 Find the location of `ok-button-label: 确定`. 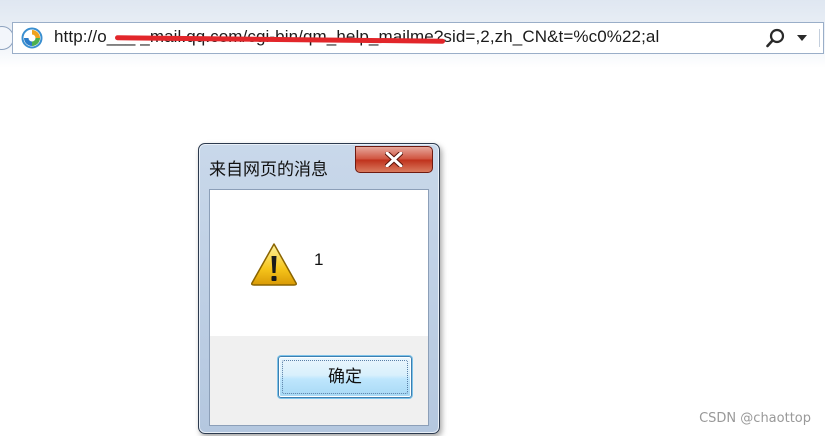

ok-button-label: 确定 is located at coordinates (345, 376).